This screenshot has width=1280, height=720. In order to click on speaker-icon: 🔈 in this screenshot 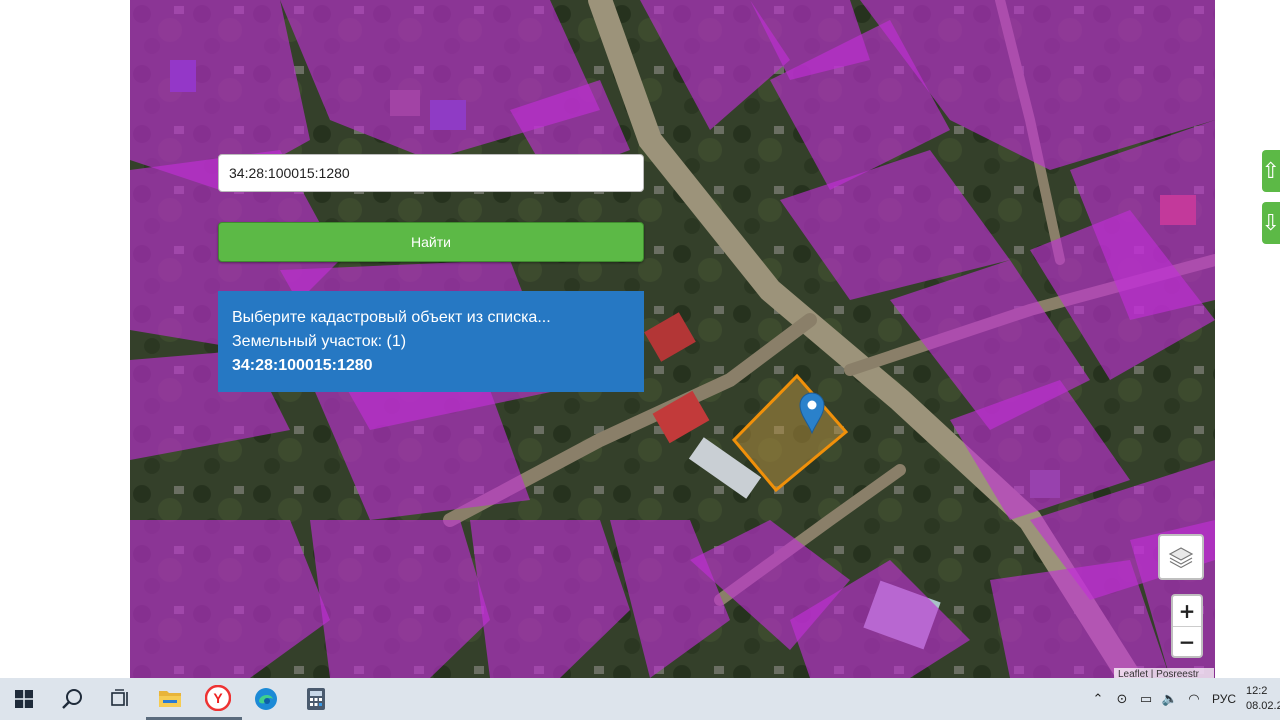, I will do `click(1170, 699)`.